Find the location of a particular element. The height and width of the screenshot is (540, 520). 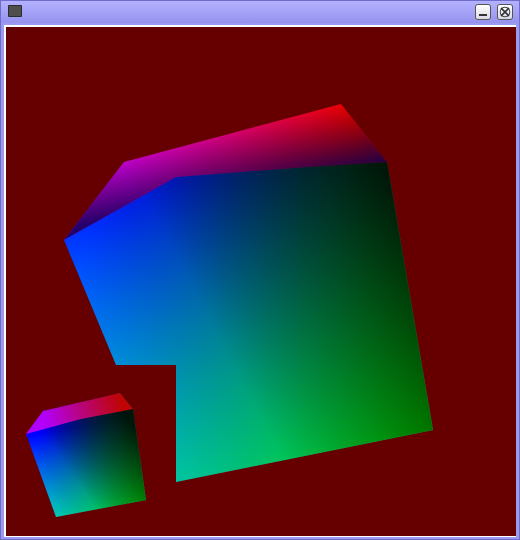

minimize-button is located at coordinates (483, 12).